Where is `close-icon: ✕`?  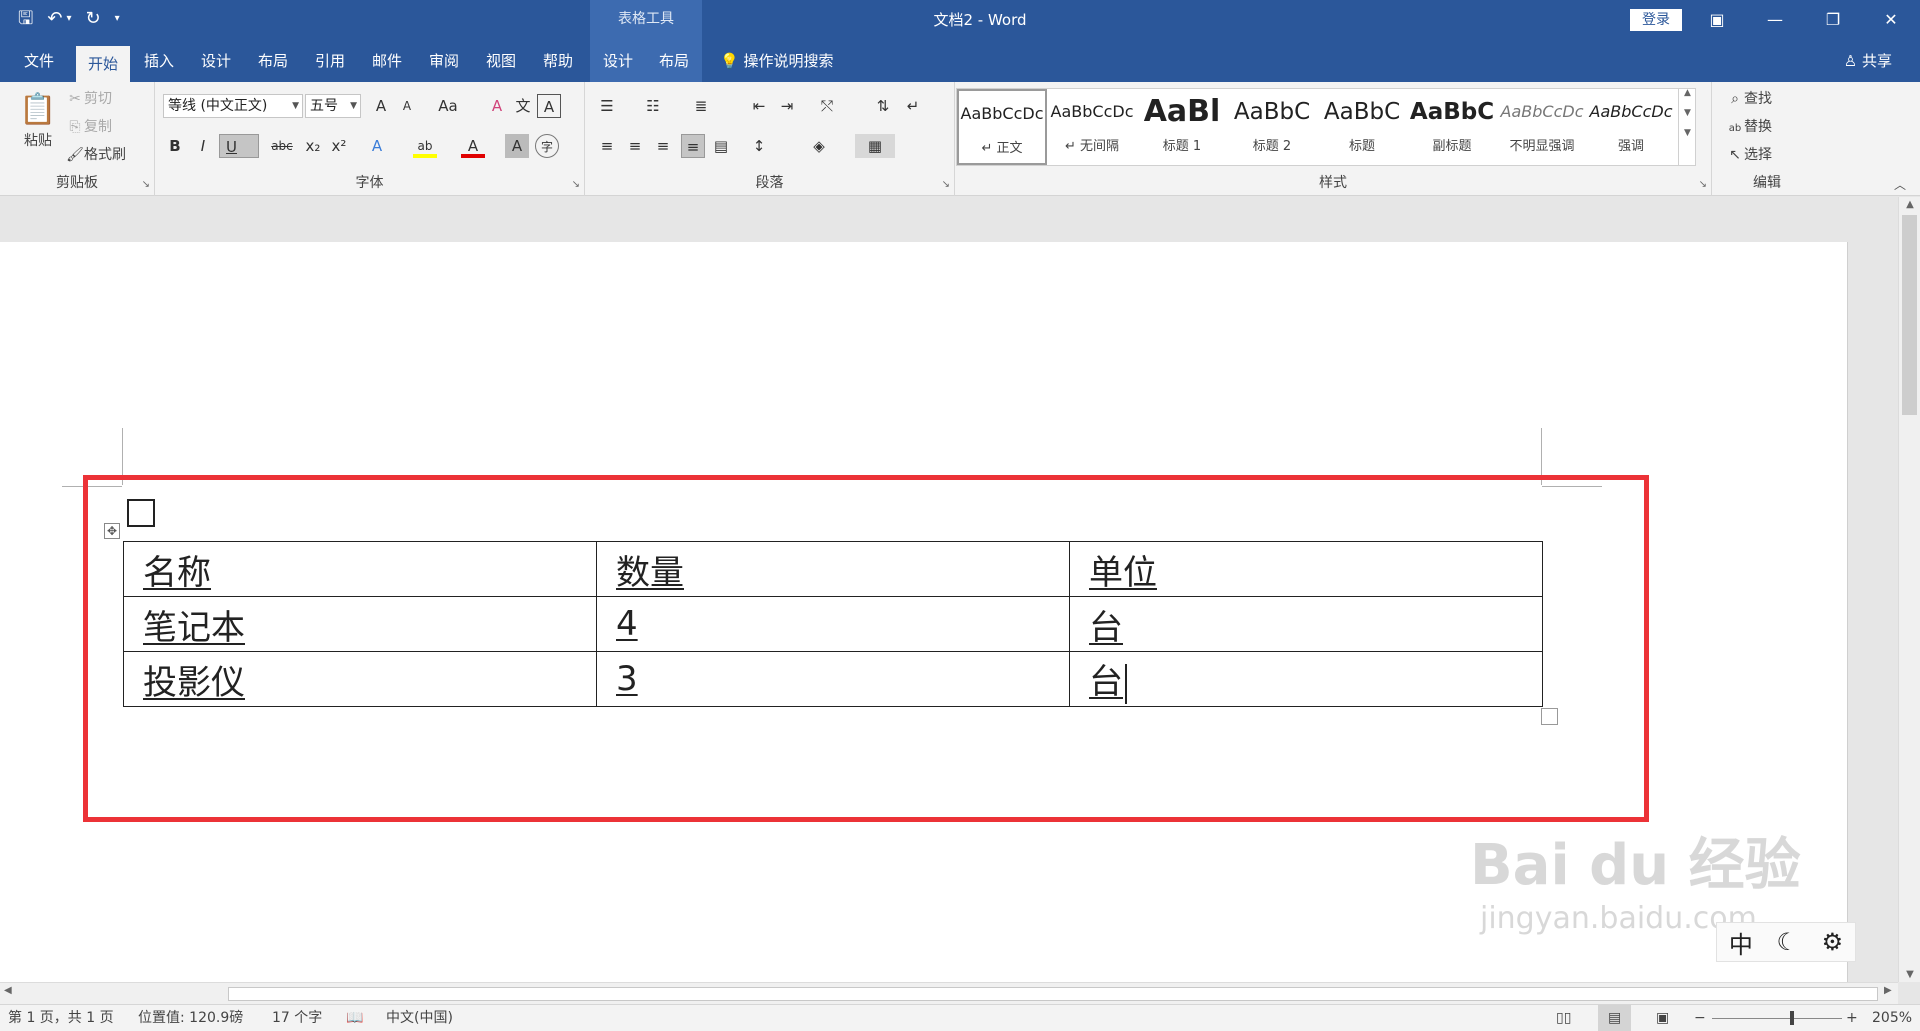 close-icon: ✕ is located at coordinates (1891, 20).